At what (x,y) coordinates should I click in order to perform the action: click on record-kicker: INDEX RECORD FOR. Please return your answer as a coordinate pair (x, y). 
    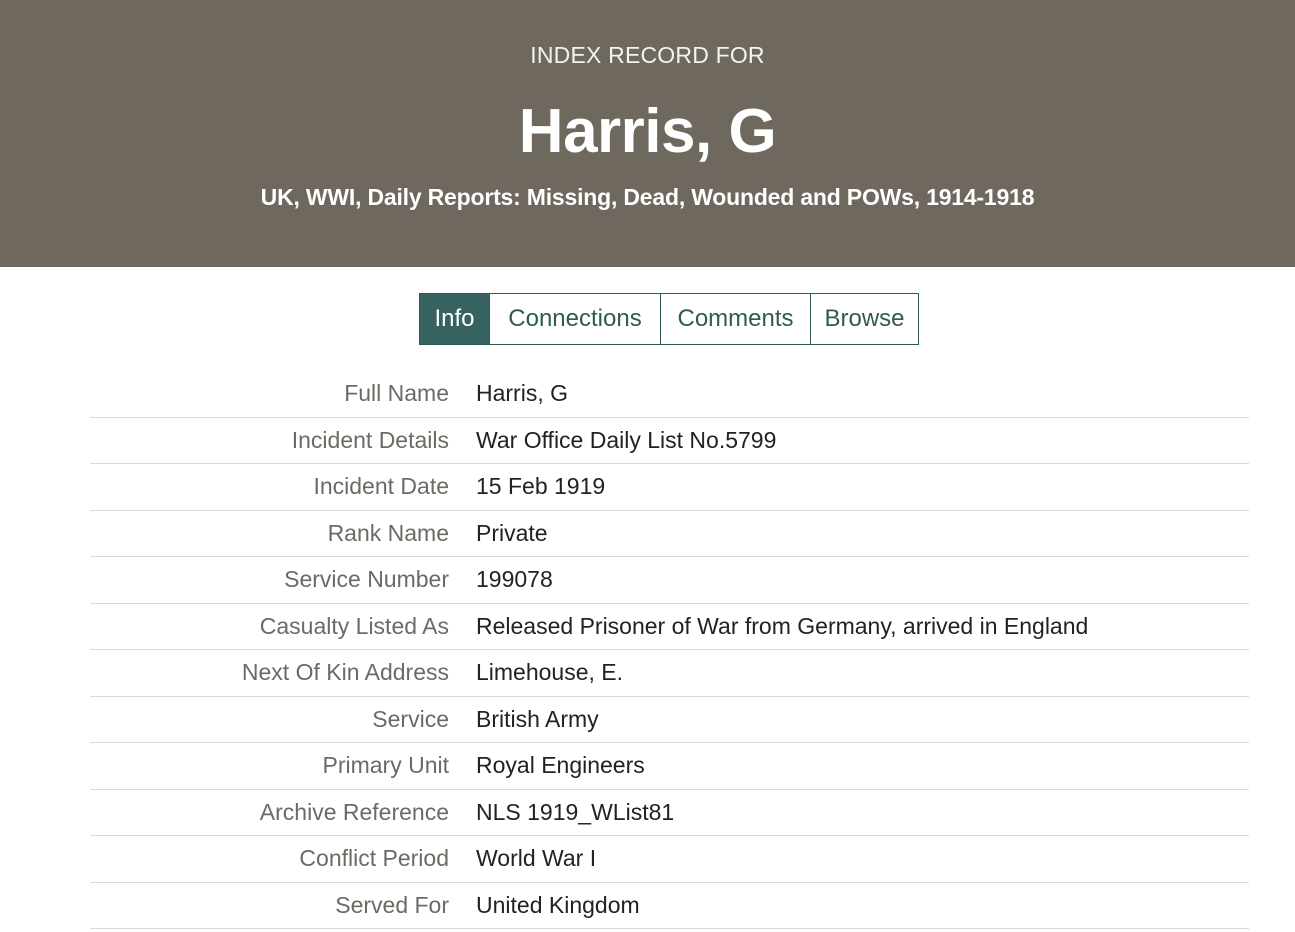
    Looking at the image, I should click on (647, 55).